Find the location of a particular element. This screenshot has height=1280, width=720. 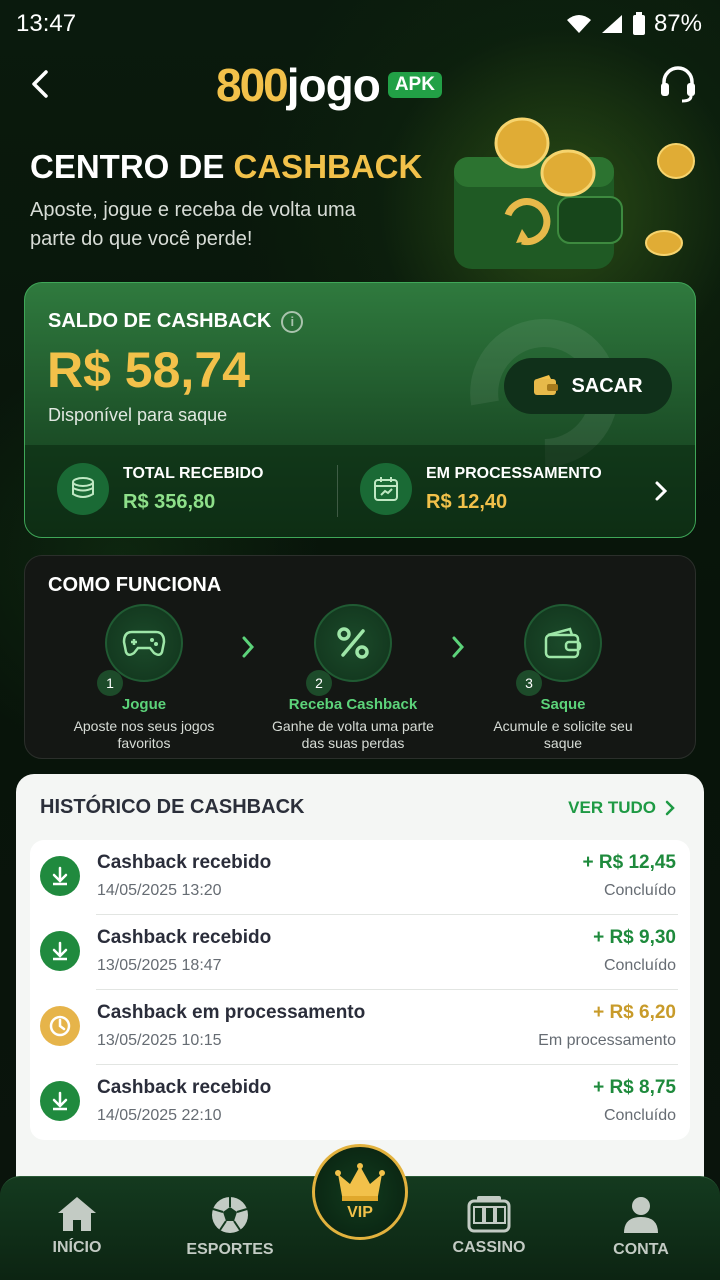

crown-icon is located at coordinates (360, 1182).